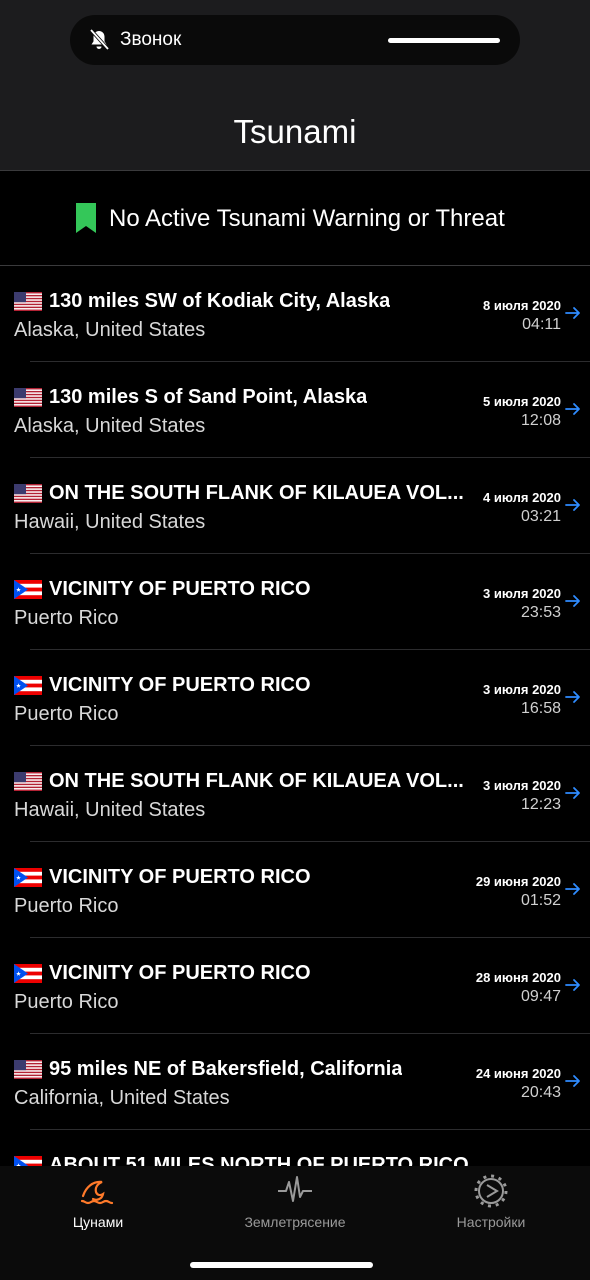 This screenshot has height=1280, width=590. Describe the element at coordinates (522, 305) in the screenshot. I see `event-date: 8 июля 2020` at that location.